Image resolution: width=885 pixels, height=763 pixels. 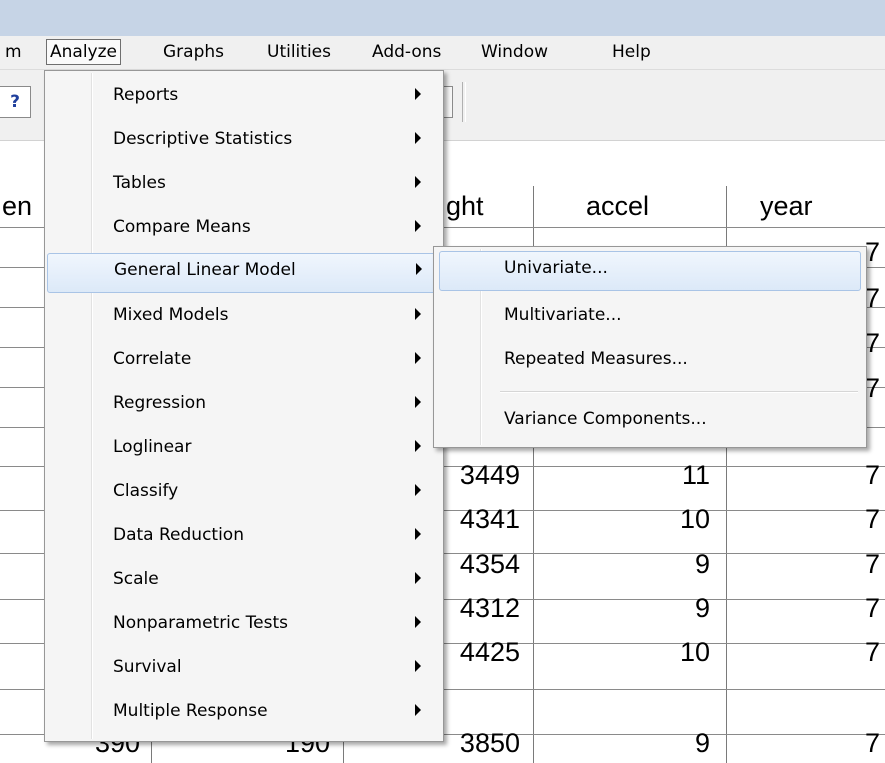 I want to click on menu-analyze: Analyze, so click(x=83, y=52).